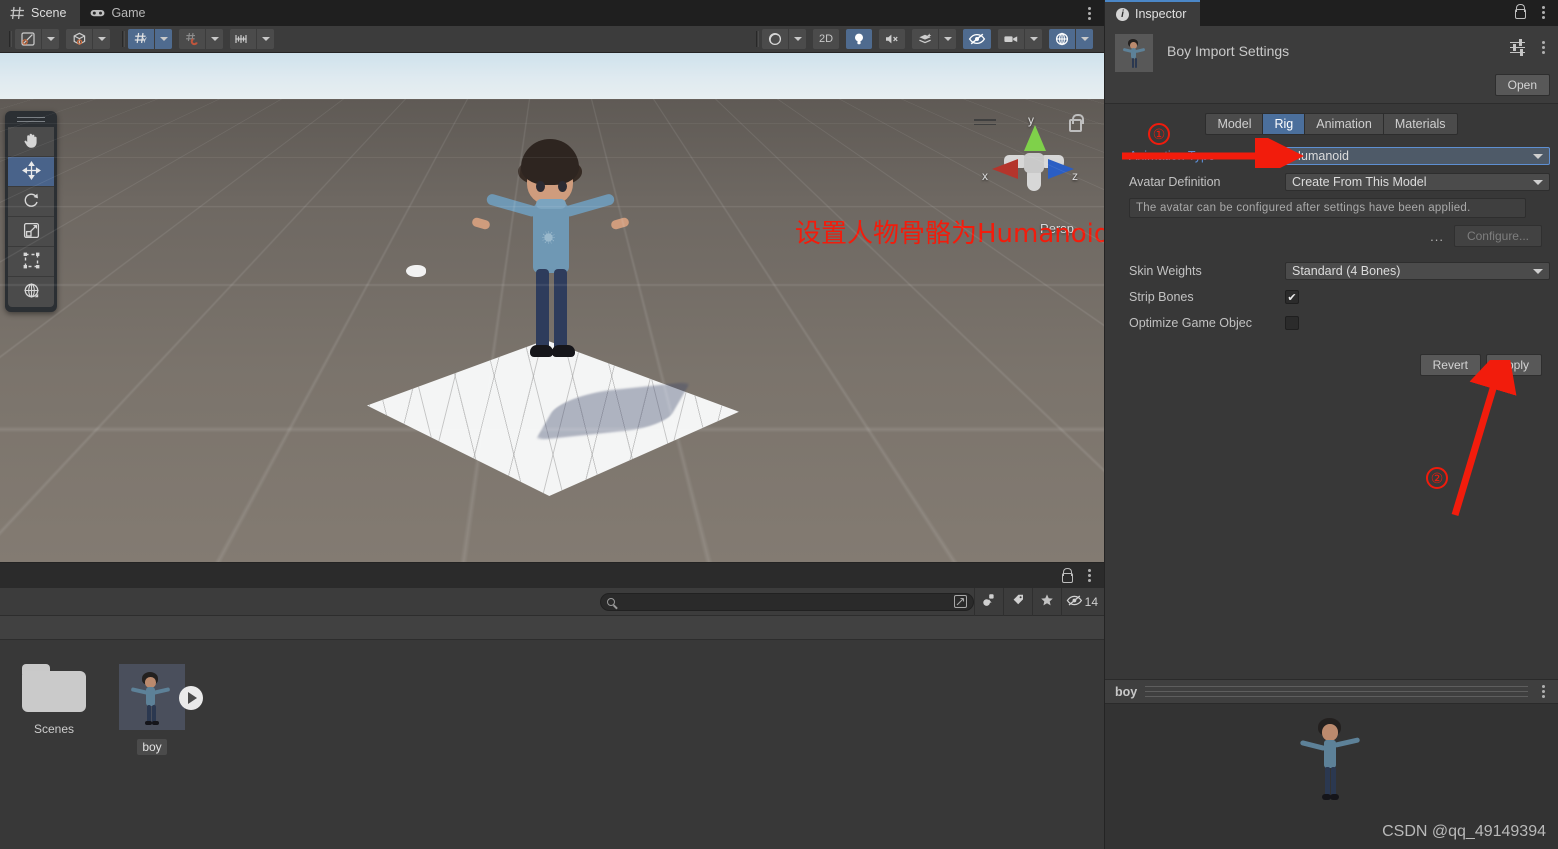  Describe the element at coordinates (101, 39) in the screenshot. I see `gizmo-cube-dropdown` at that location.